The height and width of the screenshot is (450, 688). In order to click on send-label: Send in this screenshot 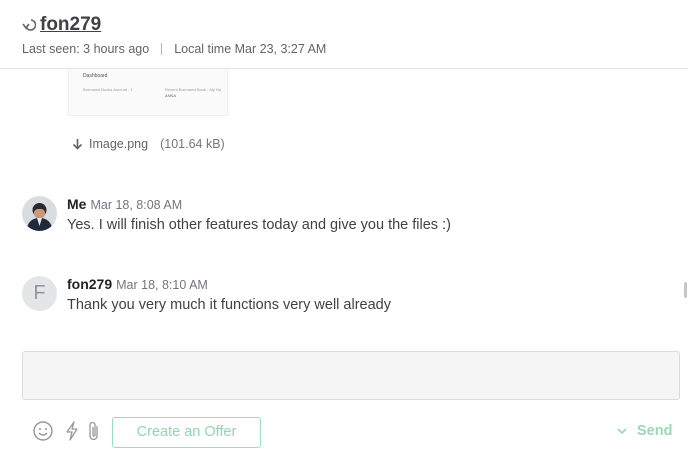, I will do `click(655, 431)`.